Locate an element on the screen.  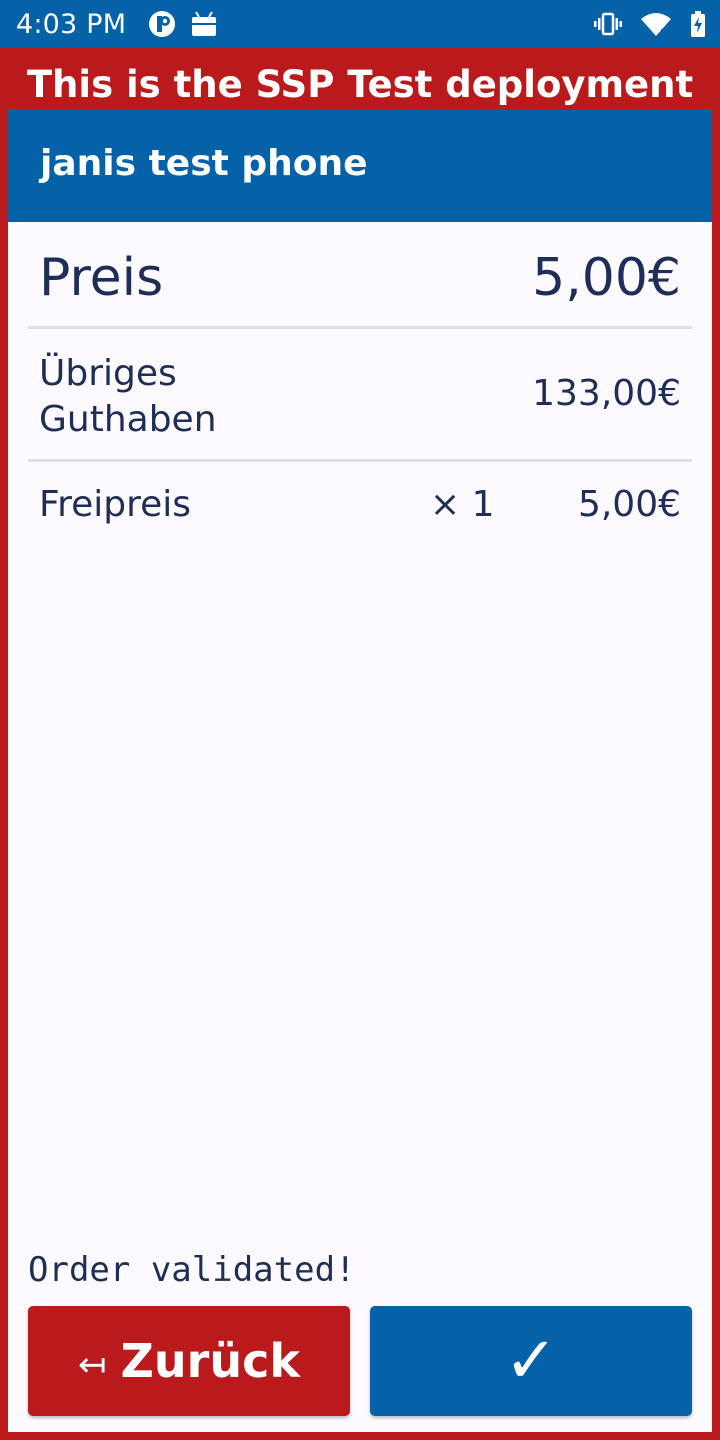
balance-value: 133,00€ is located at coordinates (606, 393).